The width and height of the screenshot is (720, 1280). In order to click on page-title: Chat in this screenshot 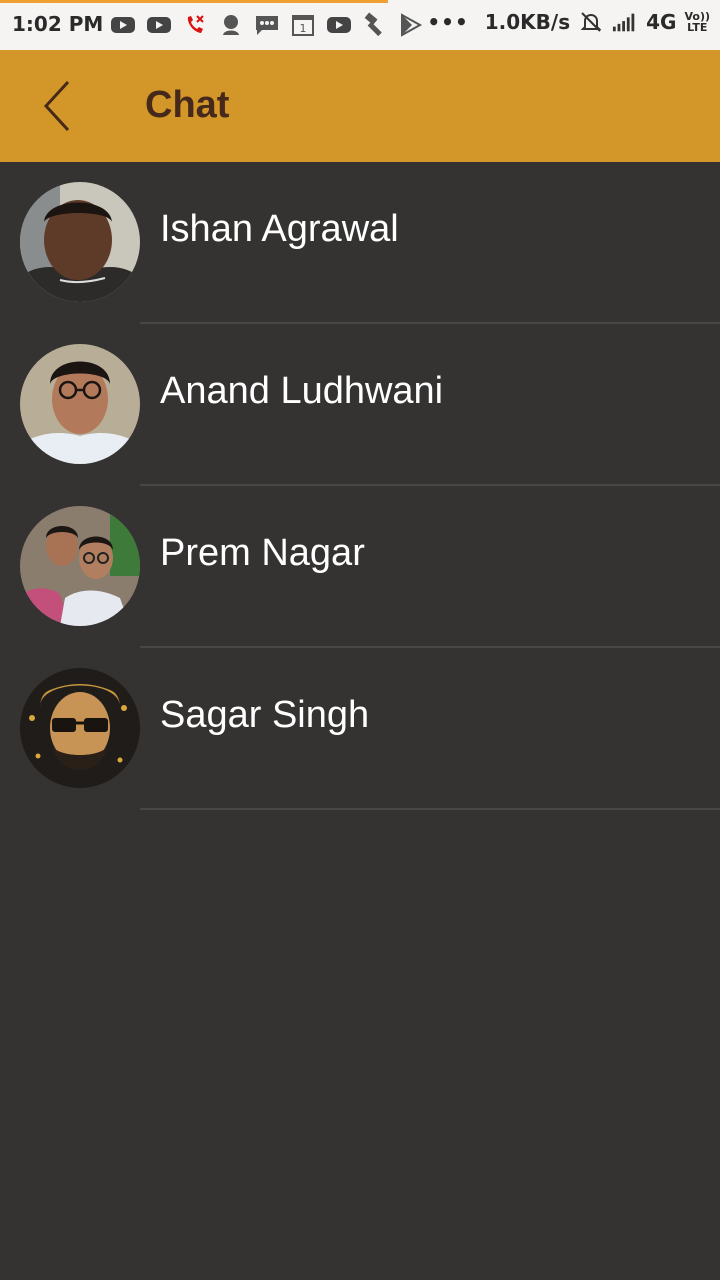, I will do `click(187, 105)`.